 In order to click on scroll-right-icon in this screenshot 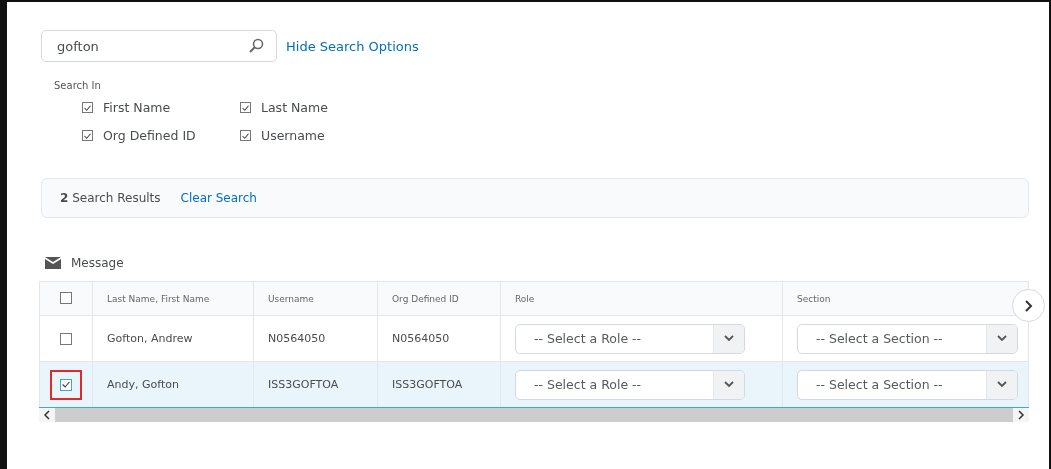, I will do `click(1021, 415)`.